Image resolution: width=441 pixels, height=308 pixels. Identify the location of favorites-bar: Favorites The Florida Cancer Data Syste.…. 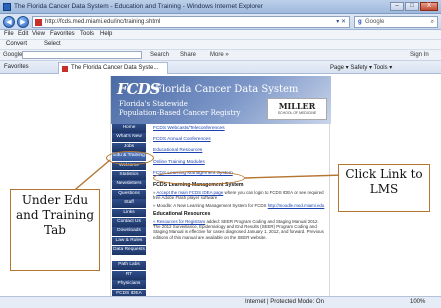
(220, 67).